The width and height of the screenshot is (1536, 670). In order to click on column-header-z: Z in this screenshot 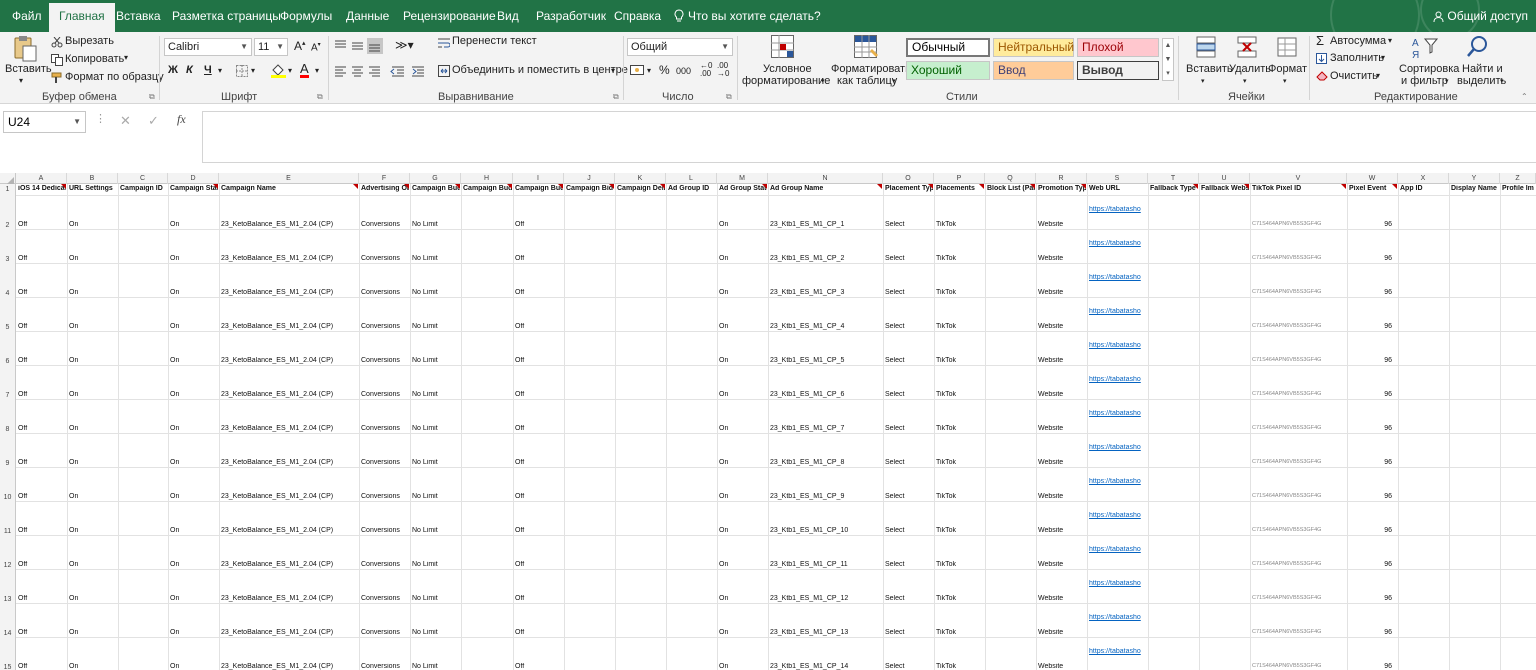, I will do `click(1518, 178)`.